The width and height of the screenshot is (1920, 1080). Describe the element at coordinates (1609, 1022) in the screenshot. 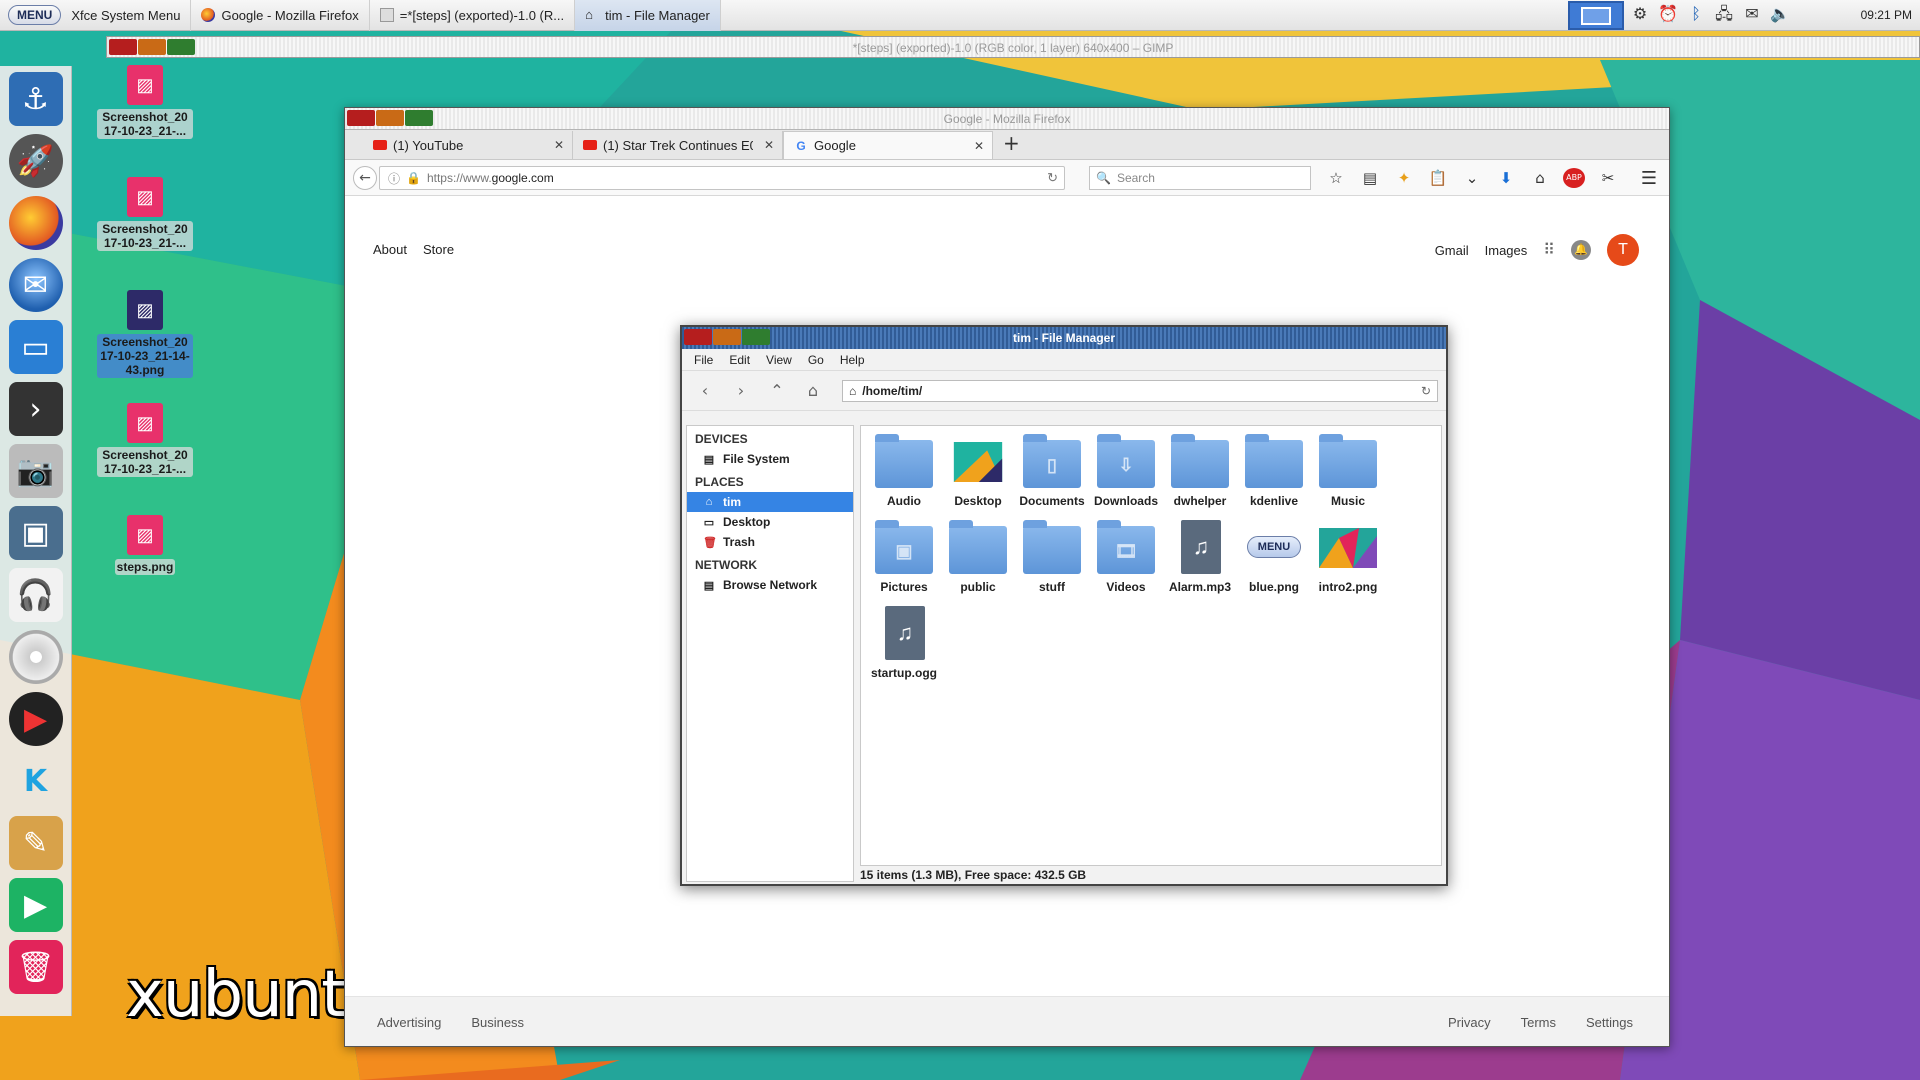

I see `settings-link: Settings` at that location.